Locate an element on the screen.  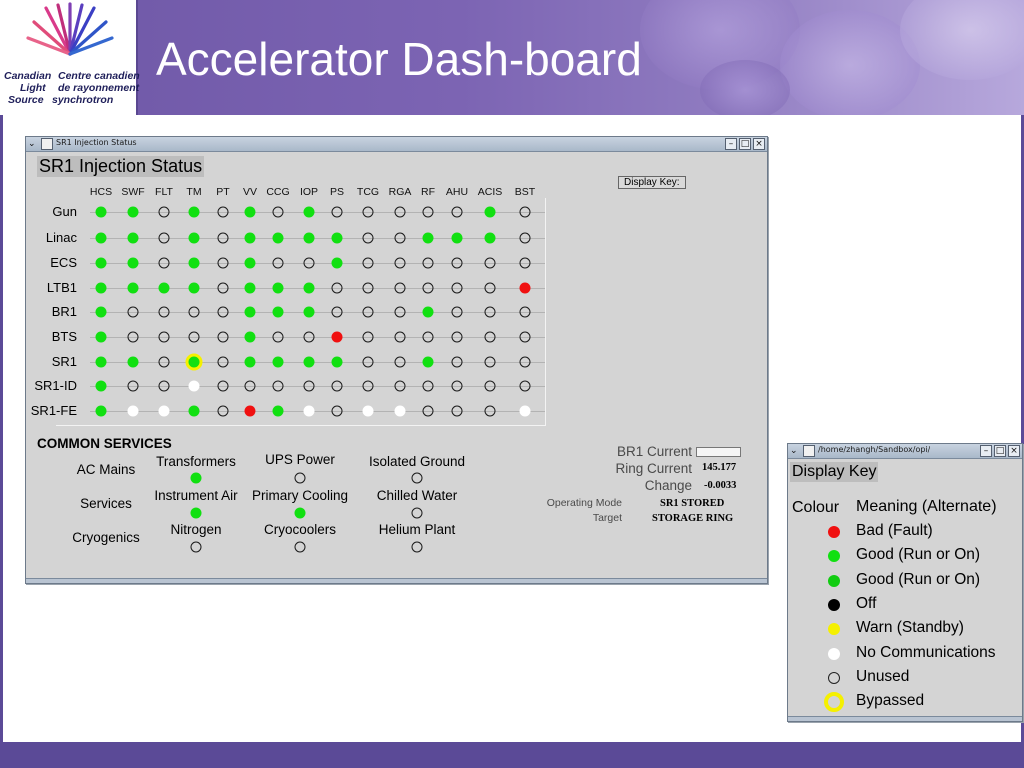
key-window-titlebar: ⌄ /home/zhangh/Sandbox/opi/ – □ × is located at coordinates (905, 451).